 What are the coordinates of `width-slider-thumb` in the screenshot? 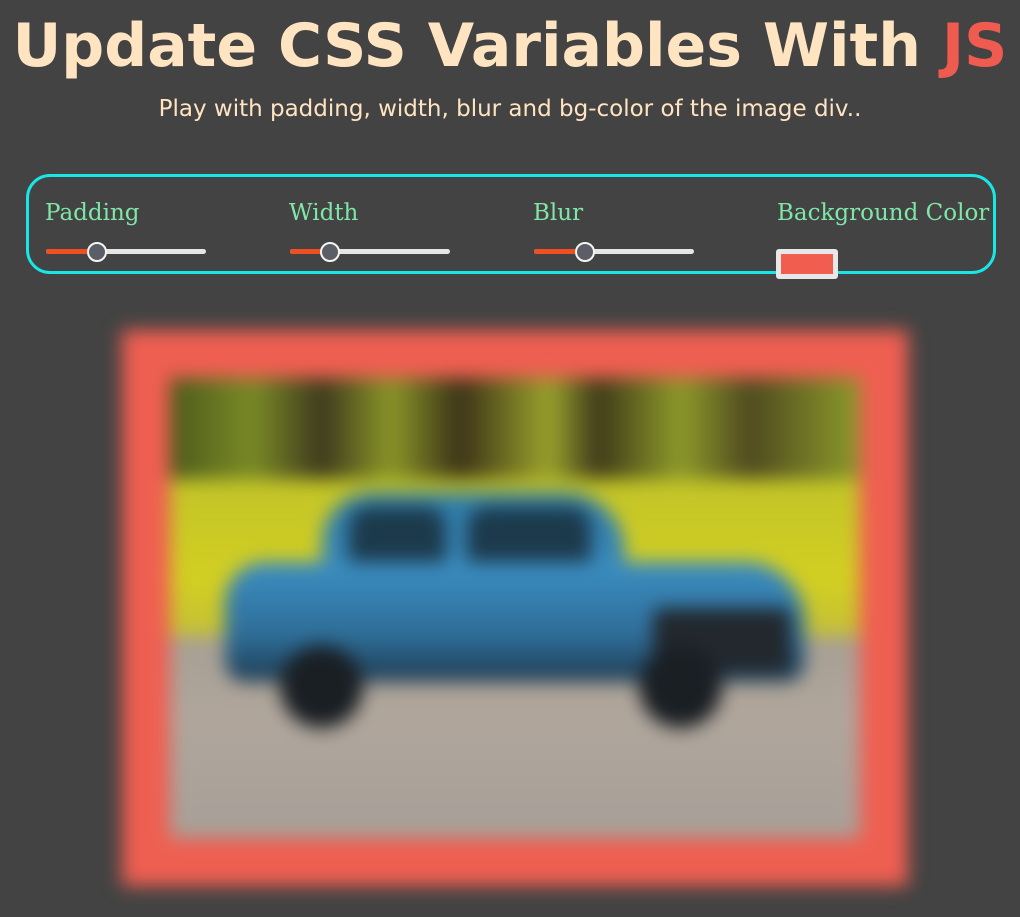 It's located at (330, 252).